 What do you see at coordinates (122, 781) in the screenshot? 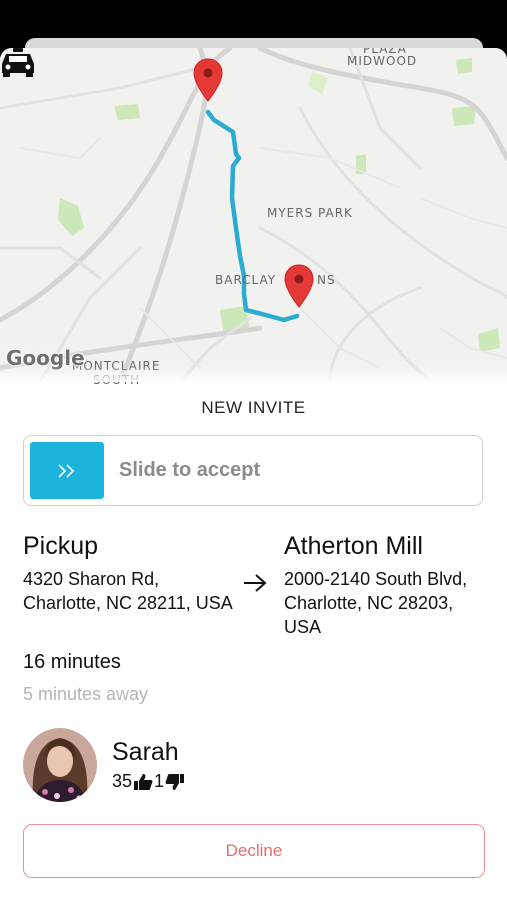
I see `thumbs-up-count: 35` at bounding box center [122, 781].